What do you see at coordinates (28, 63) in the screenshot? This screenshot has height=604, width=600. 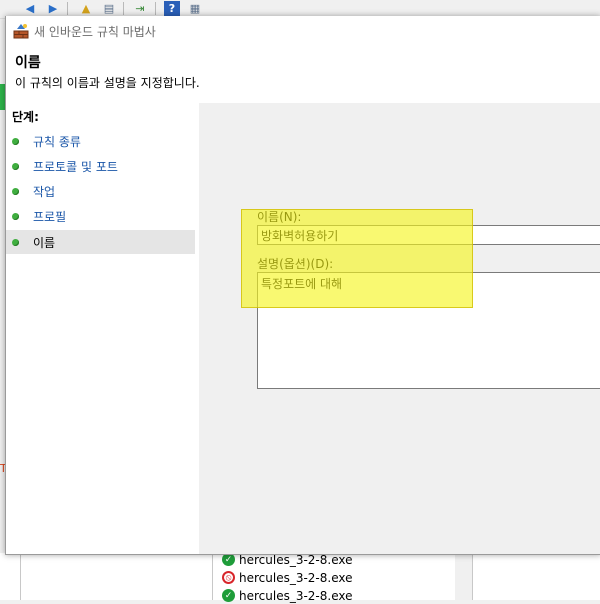 I see `page-title: 이름` at bounding box center [28, 63].